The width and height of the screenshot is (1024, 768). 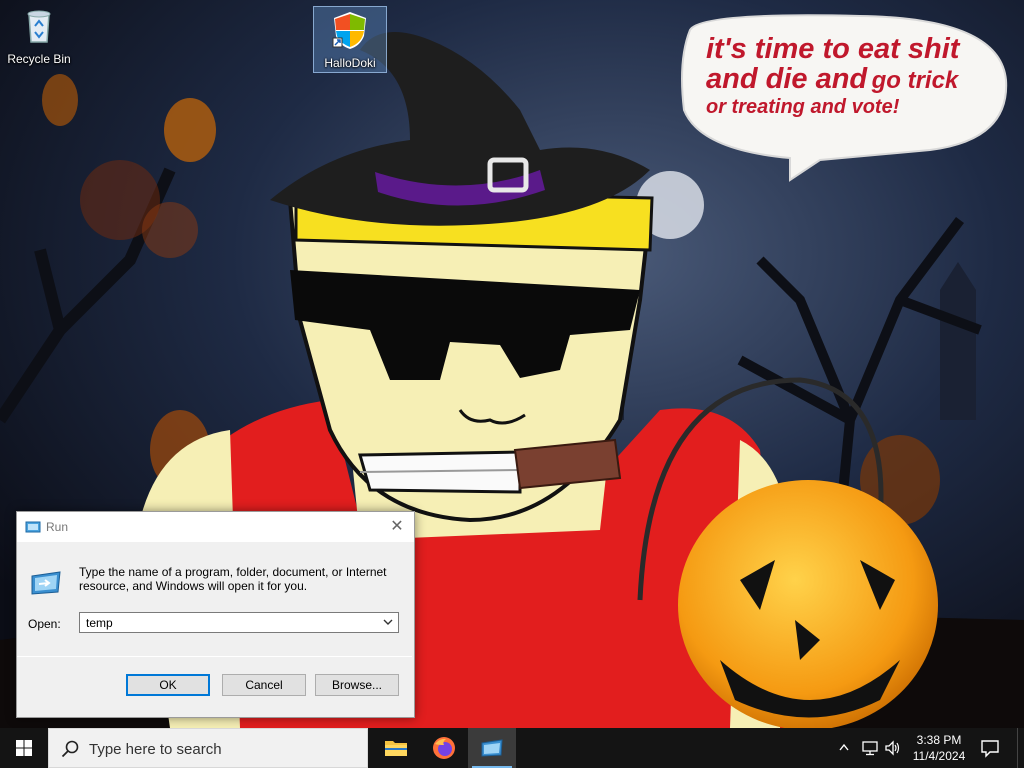 What do you see at coordinates (33, 527) in the screenshot?
I see `run-app-icon` at bounding box center [33, 527].